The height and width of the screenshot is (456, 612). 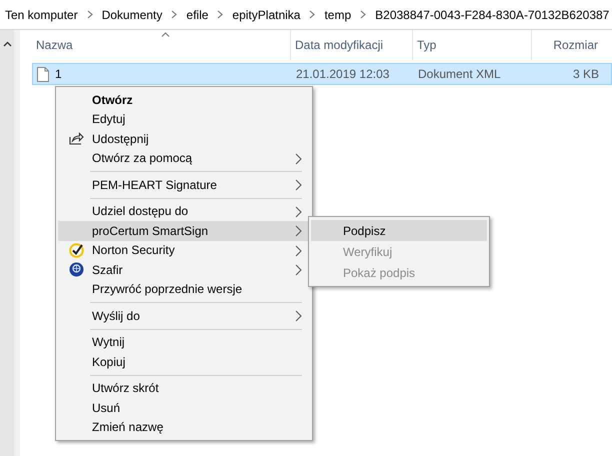 I want to click on breadcrumb-item: efile, so click(x=197, y=15).